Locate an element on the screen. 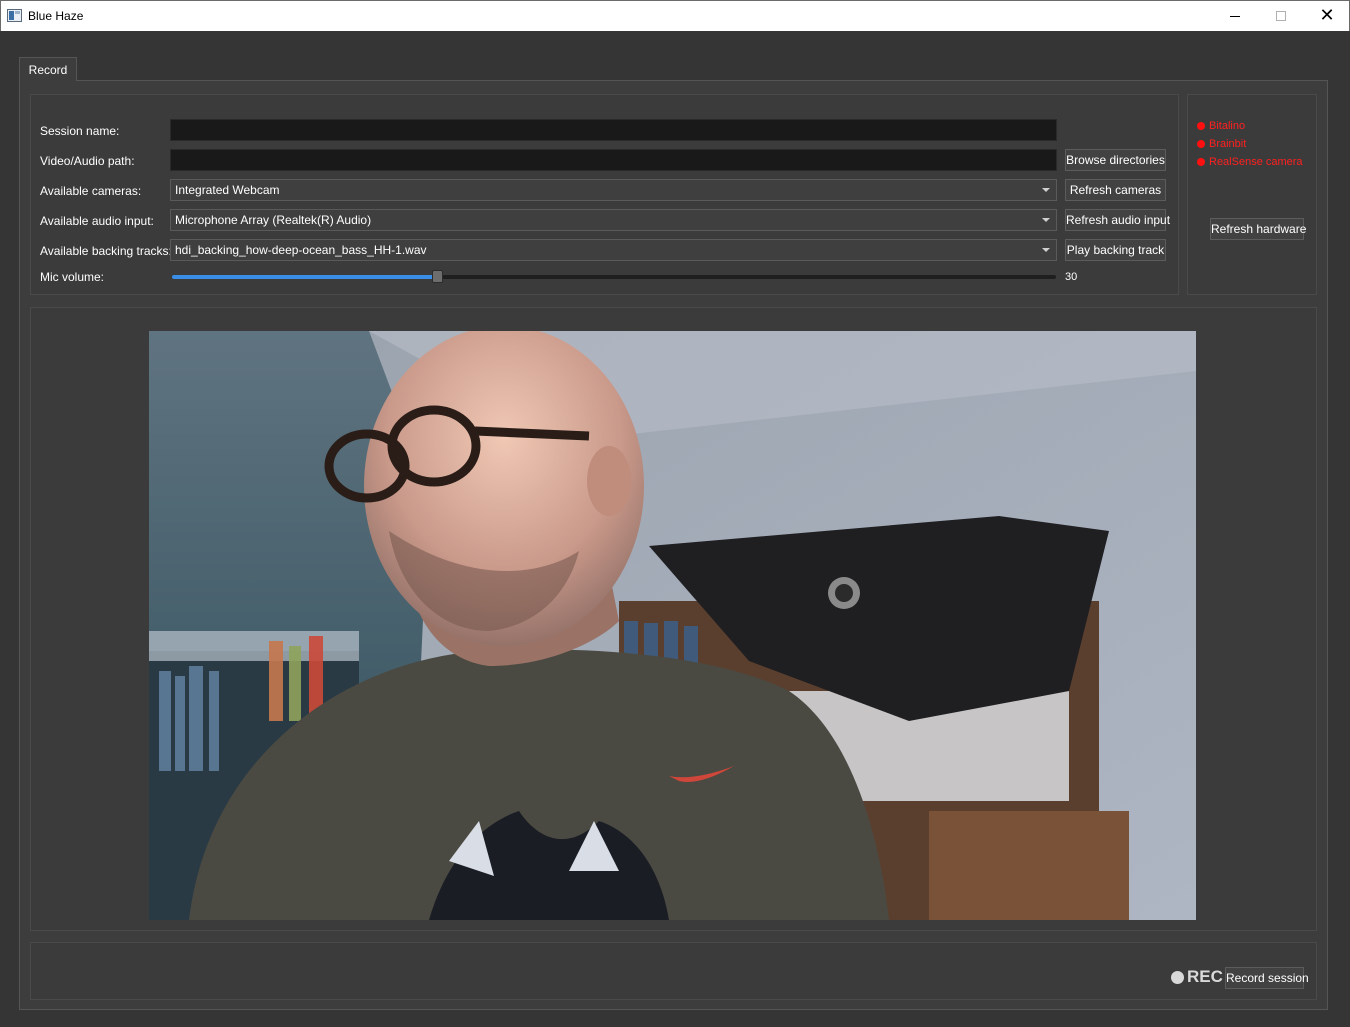 This screenshot has width=1350, height=1027. hardware-status-bitalino: Bitalino is located at coordinates (1221, 126).